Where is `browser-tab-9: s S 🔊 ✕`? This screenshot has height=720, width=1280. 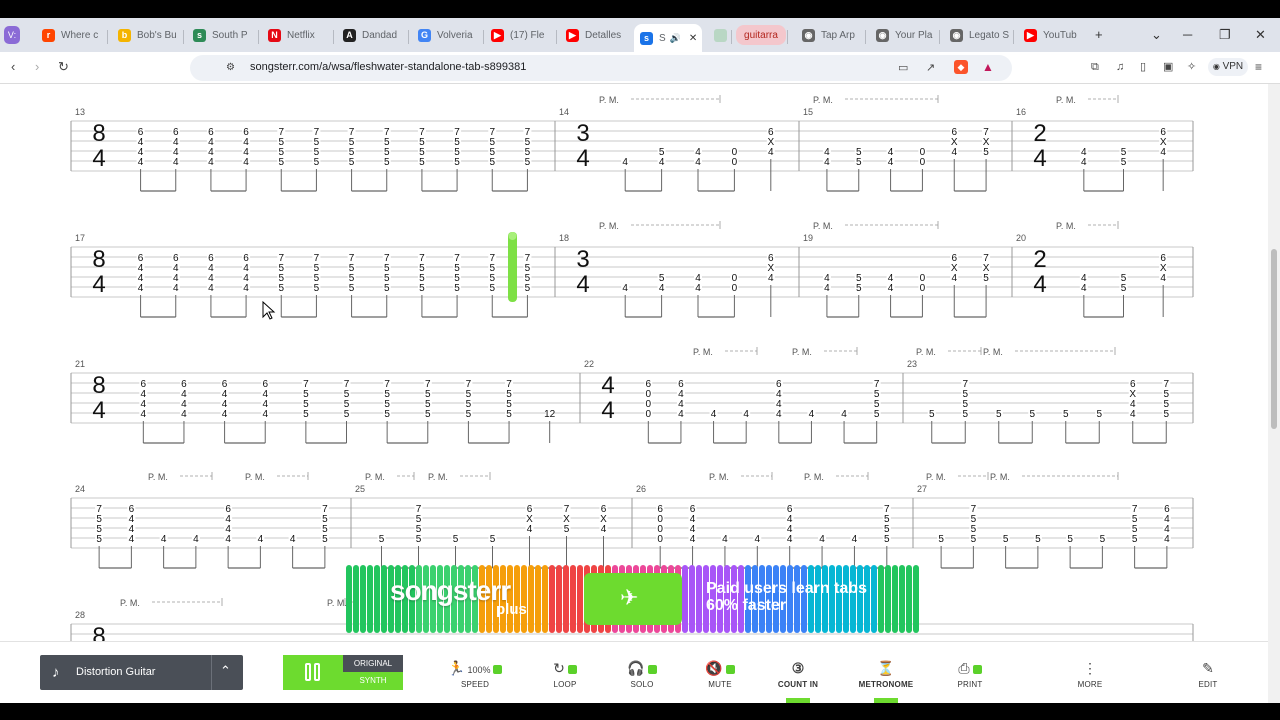
browser-tab-9: s S 🔊 ✕ is located at coordinates (668, 38).